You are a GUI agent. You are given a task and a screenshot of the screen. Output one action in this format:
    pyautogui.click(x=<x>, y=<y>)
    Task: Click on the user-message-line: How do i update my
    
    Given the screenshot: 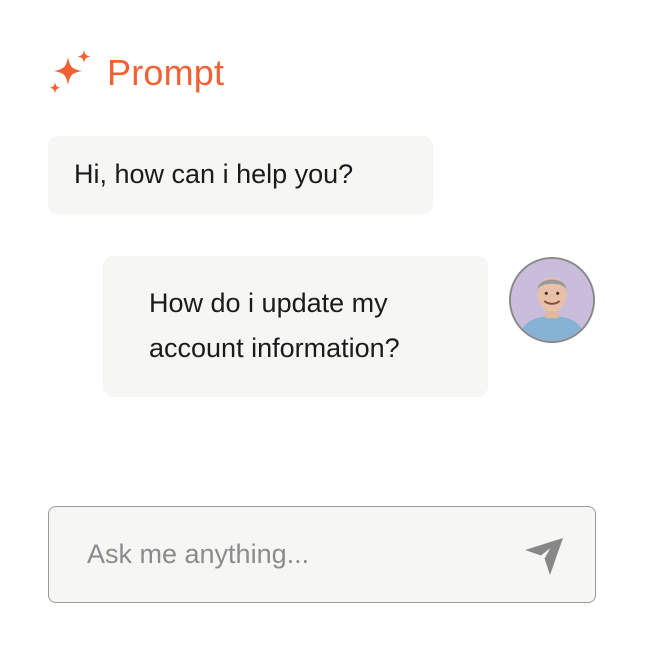 What is the action you would take?
    pyautogui.click(x=268, y=303)
    